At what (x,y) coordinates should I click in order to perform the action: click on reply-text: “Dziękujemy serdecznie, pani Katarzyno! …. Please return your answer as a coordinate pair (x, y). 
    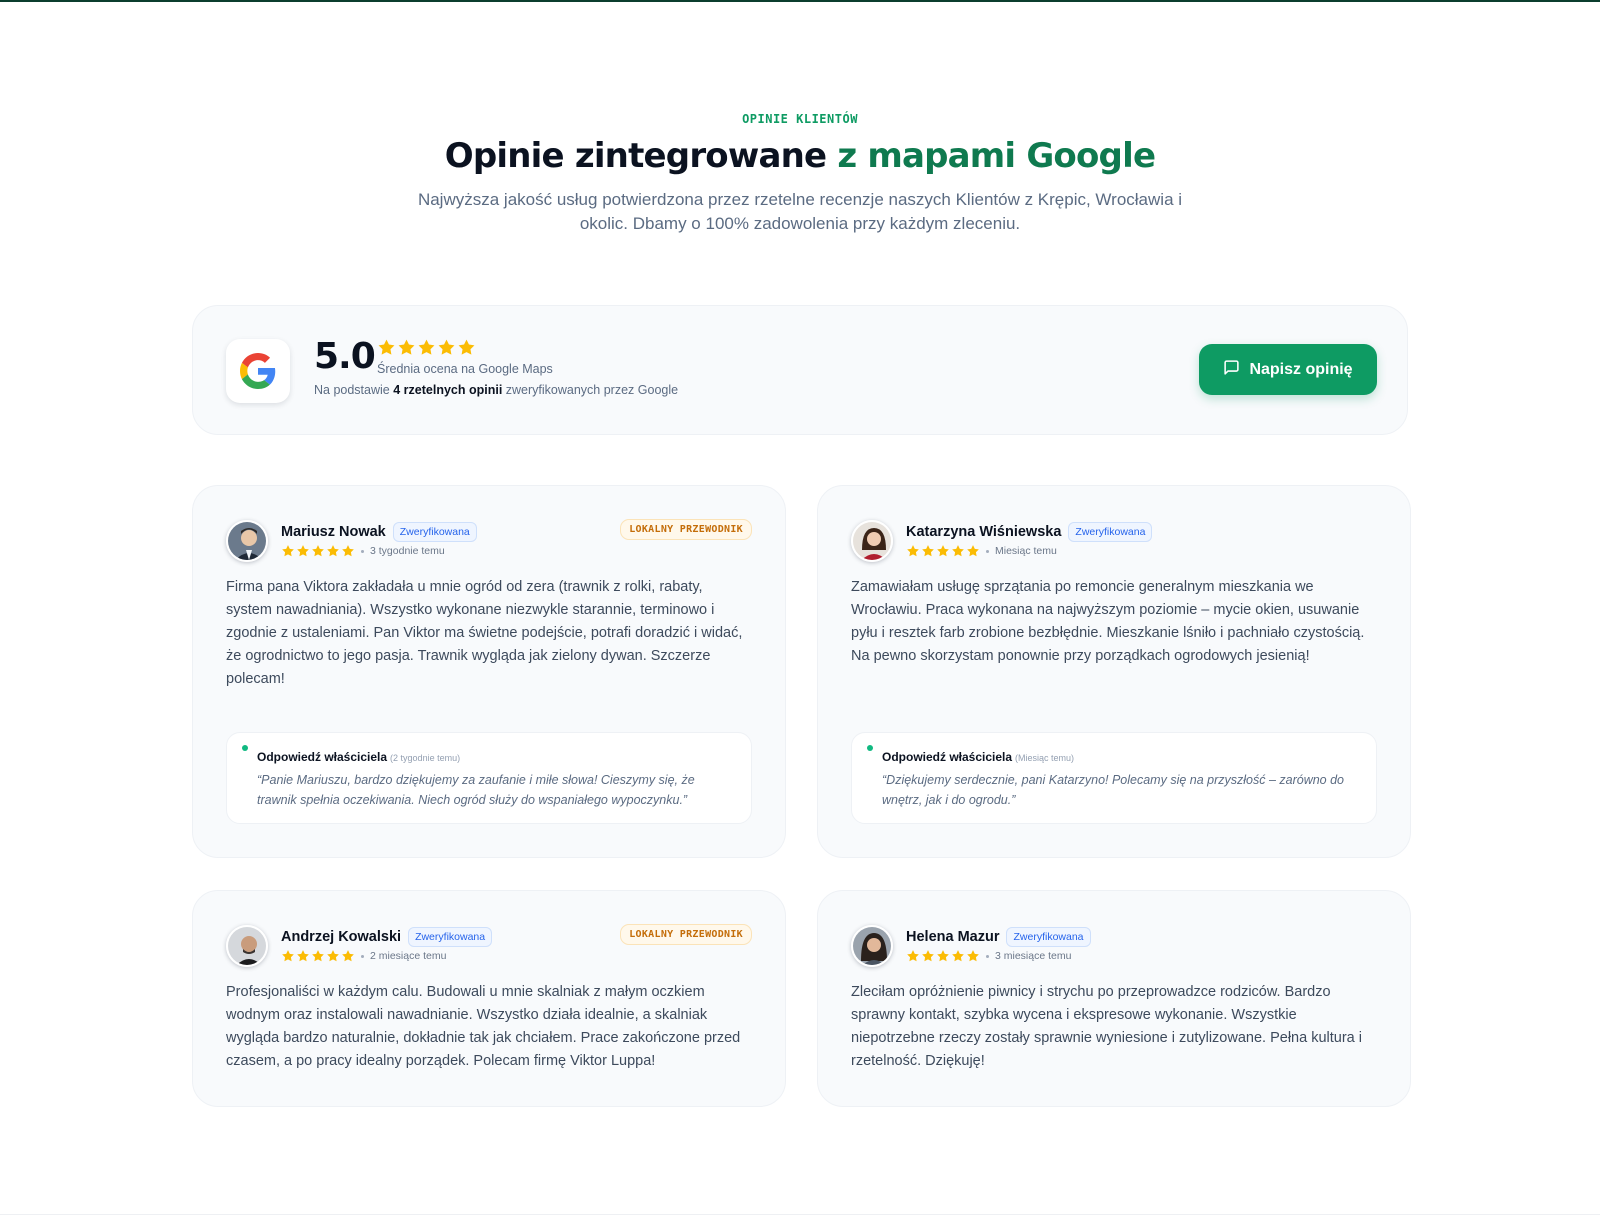
    Looking at the image, I should click on (1113, 790).